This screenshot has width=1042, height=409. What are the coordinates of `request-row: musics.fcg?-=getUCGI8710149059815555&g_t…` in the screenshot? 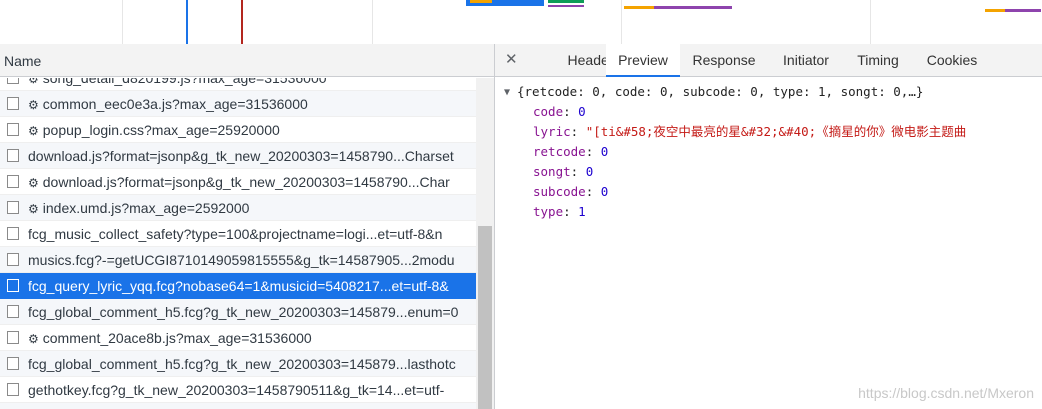 It's located at (238, 260).